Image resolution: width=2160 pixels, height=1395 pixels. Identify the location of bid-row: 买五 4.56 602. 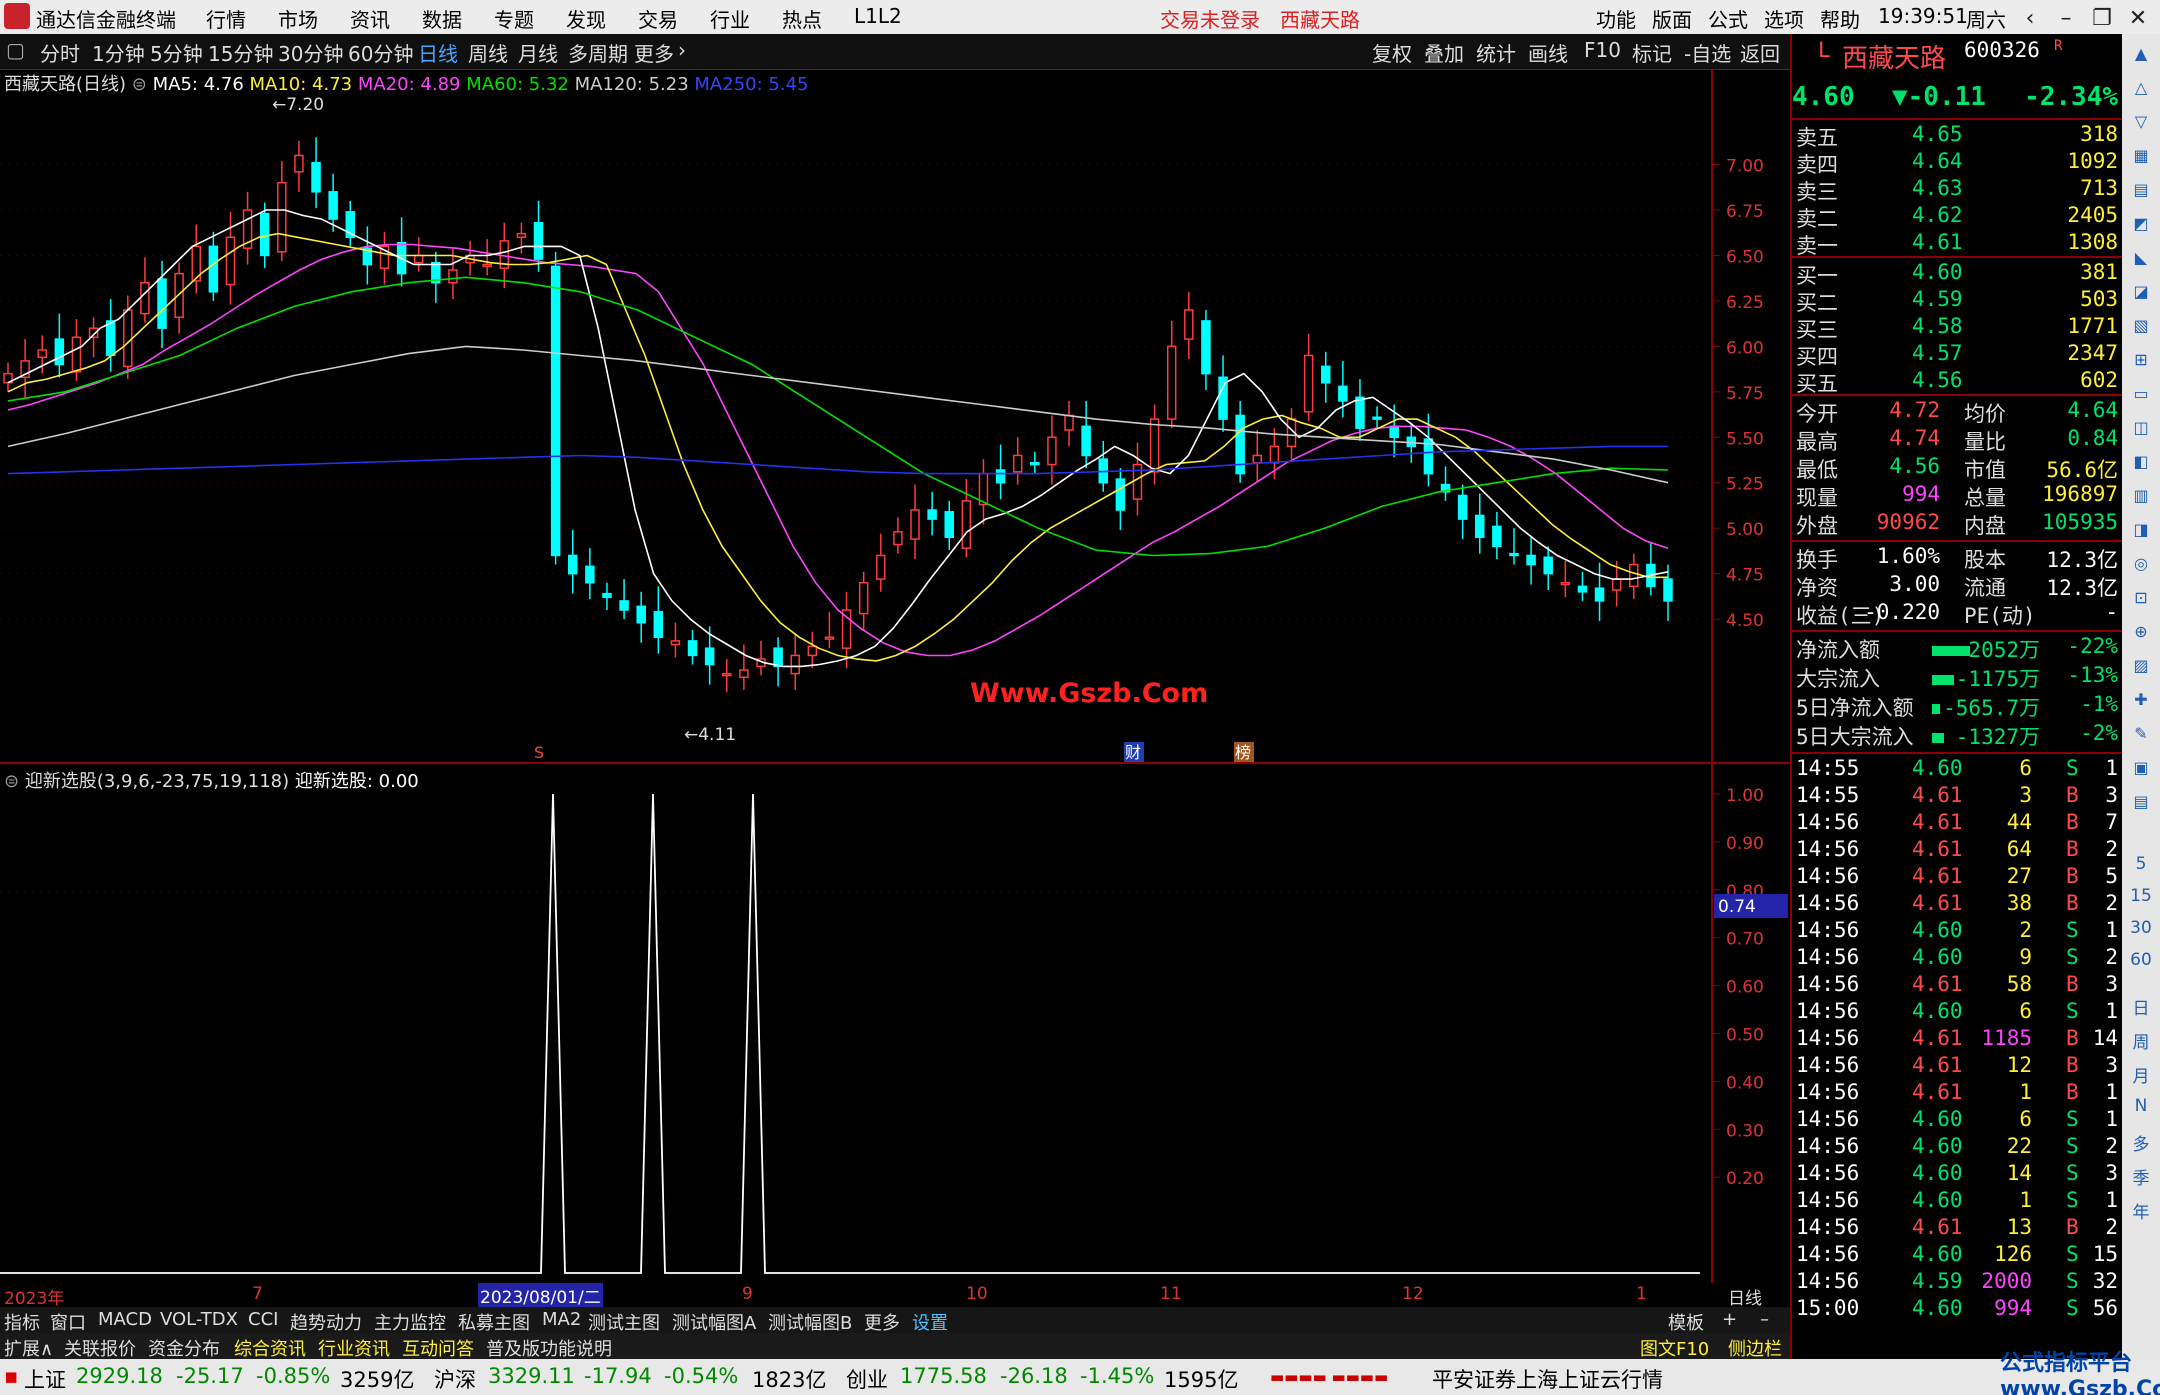
(1957, 382).